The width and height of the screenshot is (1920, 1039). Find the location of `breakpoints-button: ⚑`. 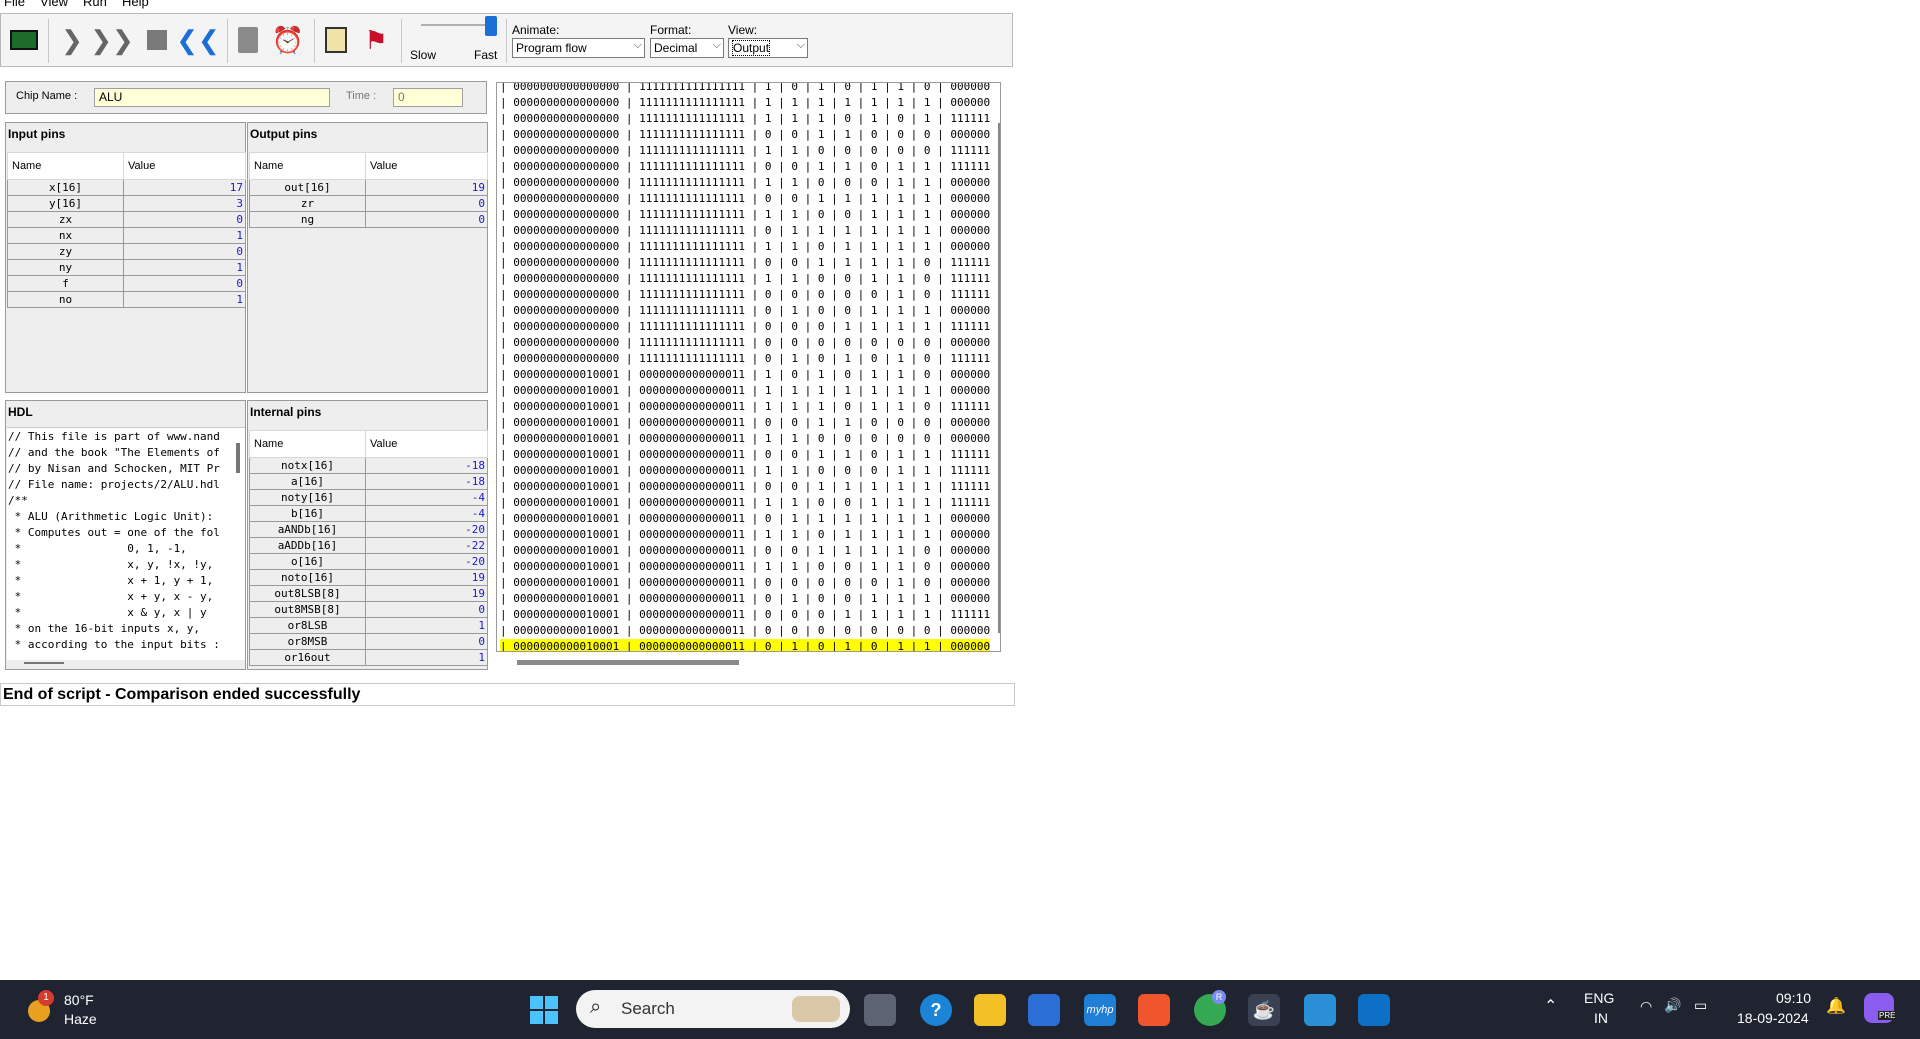

breakpoints-button: ⚑ is located at coordinates (376, 40).